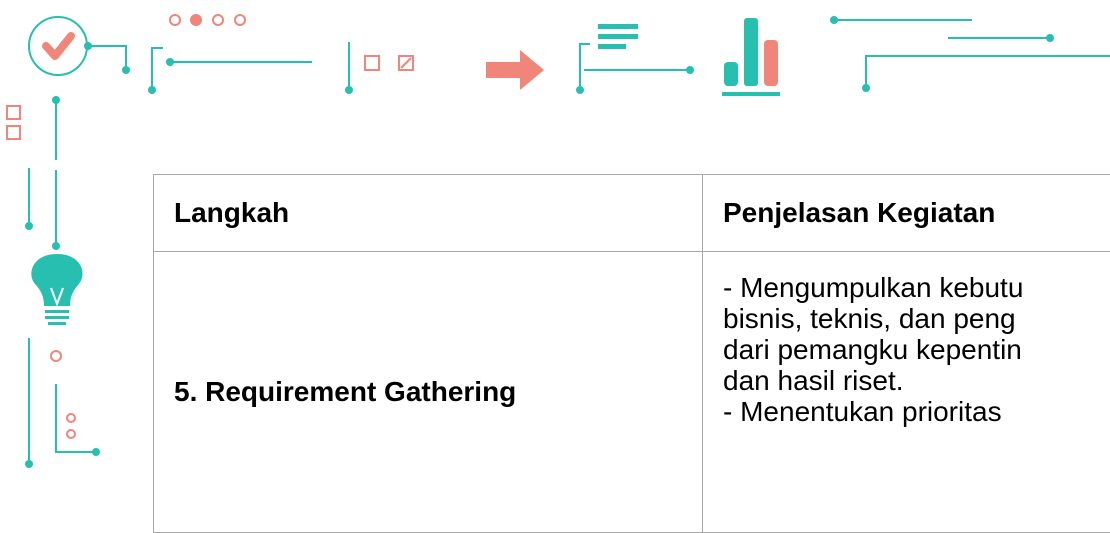 The width and height of the screenshot is (1110, 533). Describe the element at coordinates (56, 289) in the screenshot. I see `lightbulb-icon` at that location.